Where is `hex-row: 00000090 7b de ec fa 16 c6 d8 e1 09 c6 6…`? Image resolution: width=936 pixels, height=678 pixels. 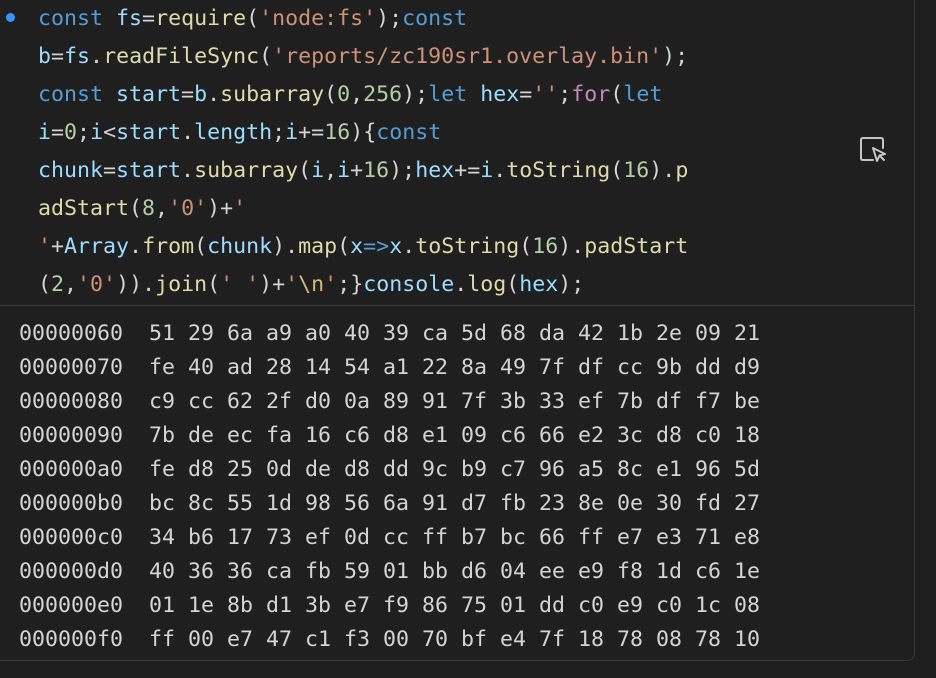
hex-row: 00000090 7b de ec fa 16 c6 d8 e1 09 c6 6… is located at coordinates (390, 435).